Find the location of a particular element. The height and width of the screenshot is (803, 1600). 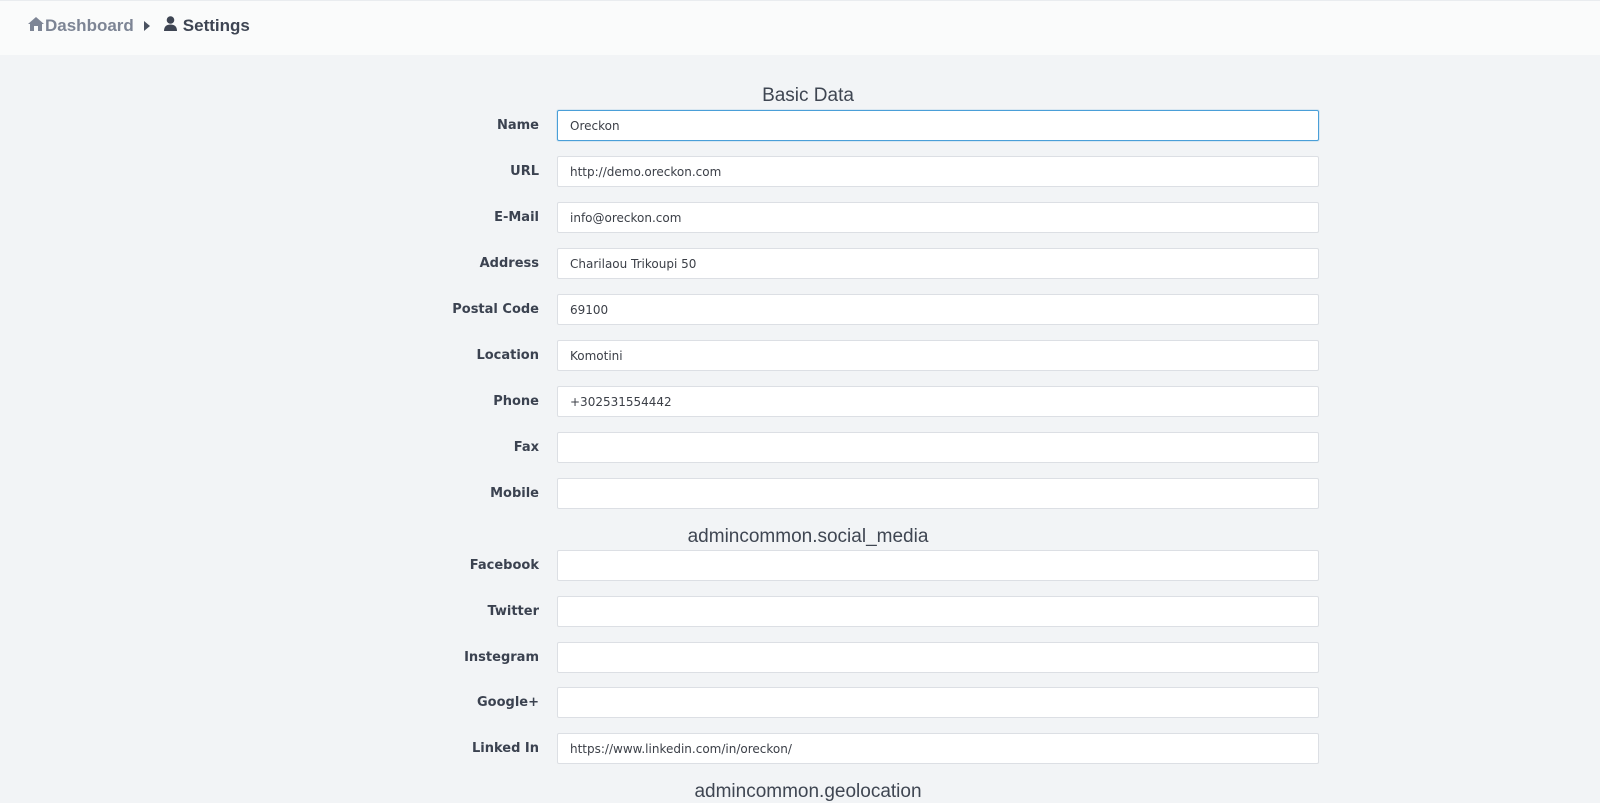

fax-label: Fax is located at coordinates (526, 447).